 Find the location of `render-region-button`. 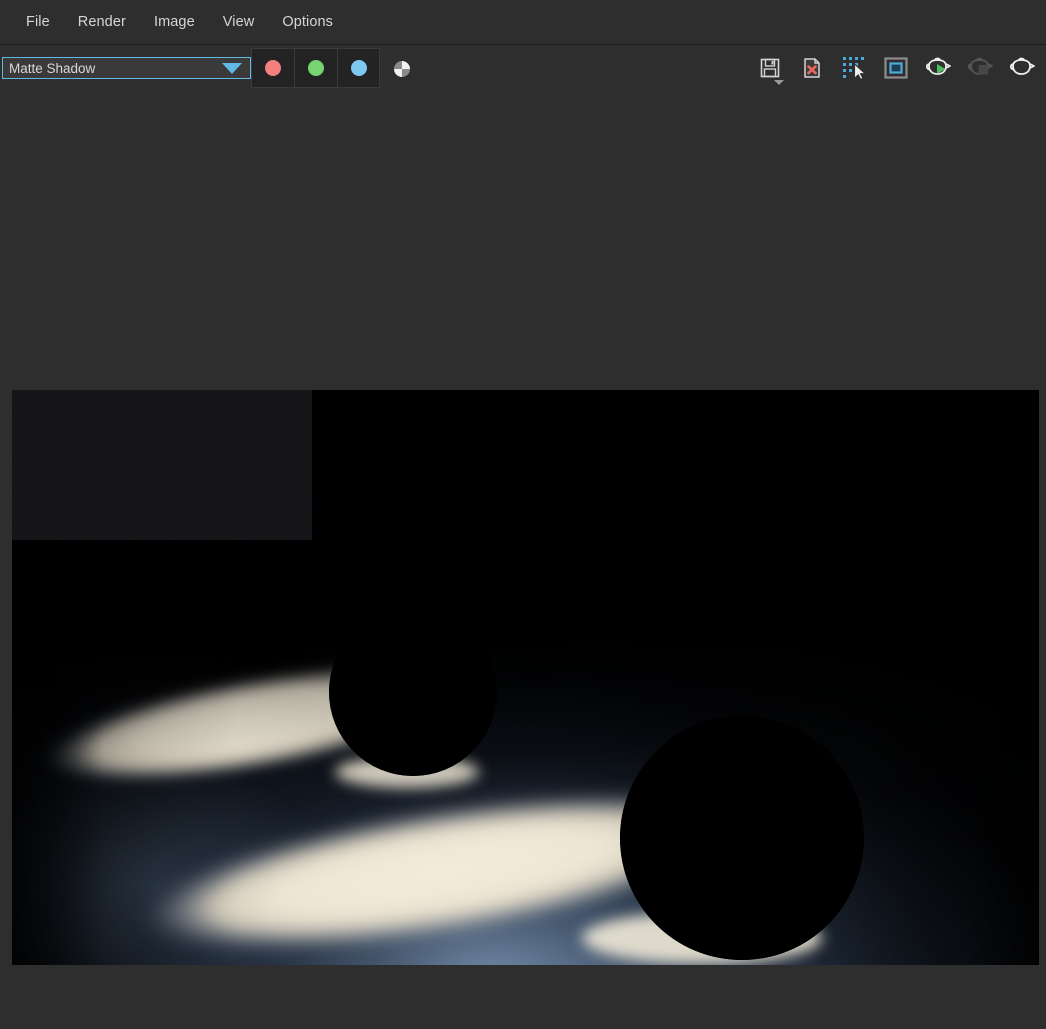

render-region-button is located at coordinates (896, 68).